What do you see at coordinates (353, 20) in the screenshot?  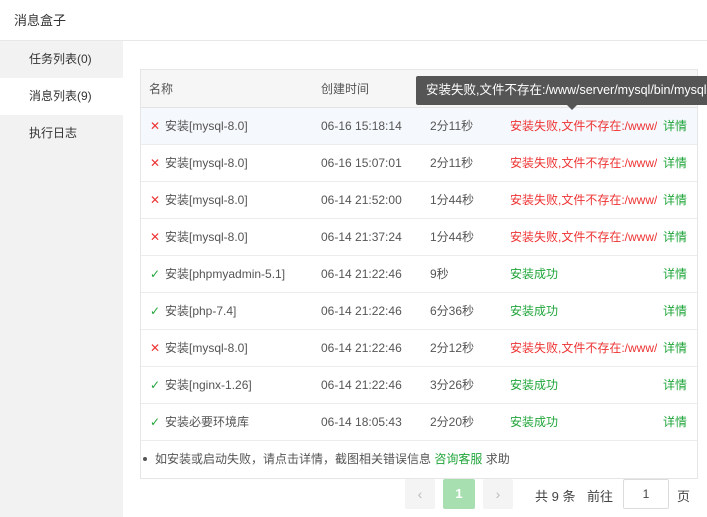 I see `title-bar: 消息盒子` at bounding box center [353, 20].